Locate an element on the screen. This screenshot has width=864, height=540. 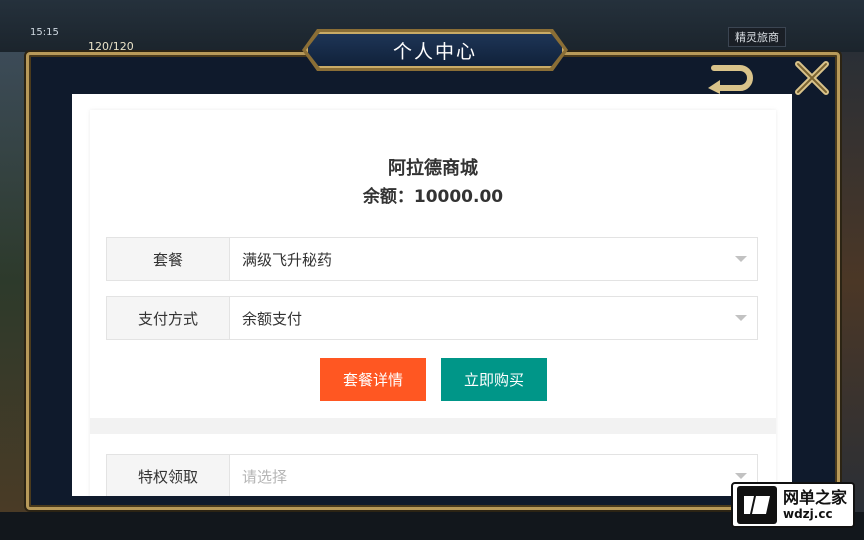
back-button is located at coordinates (730, 77).